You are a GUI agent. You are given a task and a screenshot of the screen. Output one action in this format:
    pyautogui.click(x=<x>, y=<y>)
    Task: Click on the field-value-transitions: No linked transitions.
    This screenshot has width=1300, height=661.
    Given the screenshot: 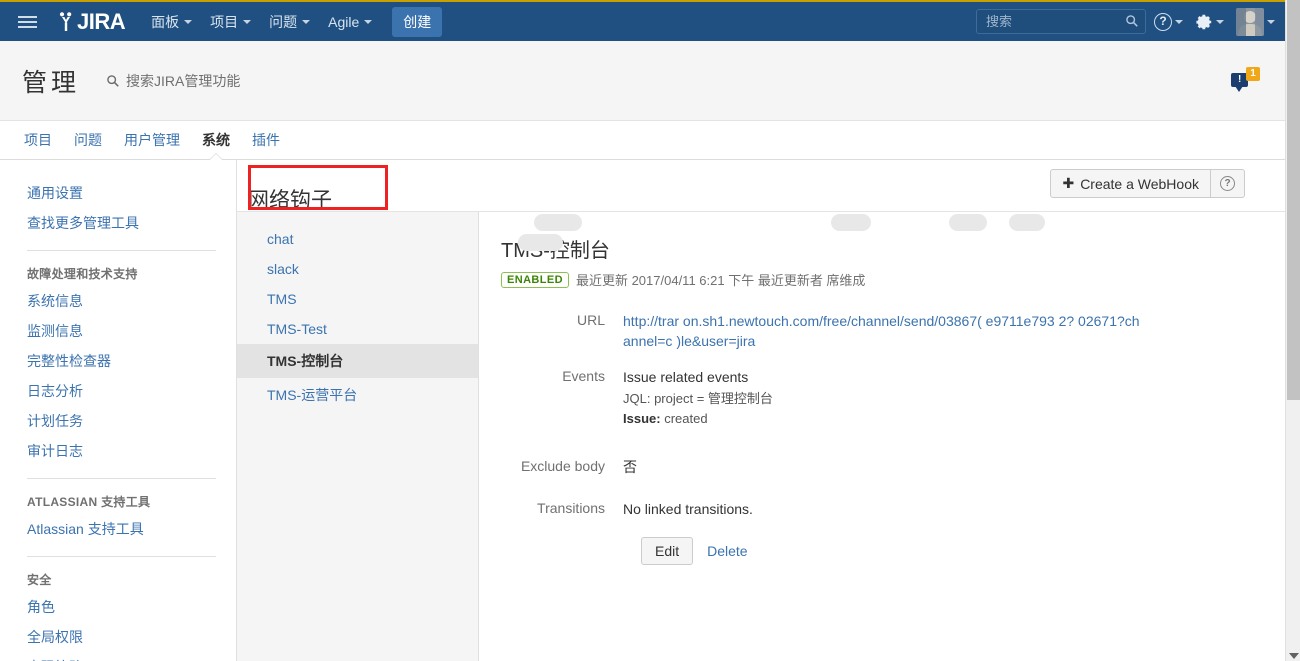 What is the action you would take?
    pyautogui.click(x=688, y=509)
    